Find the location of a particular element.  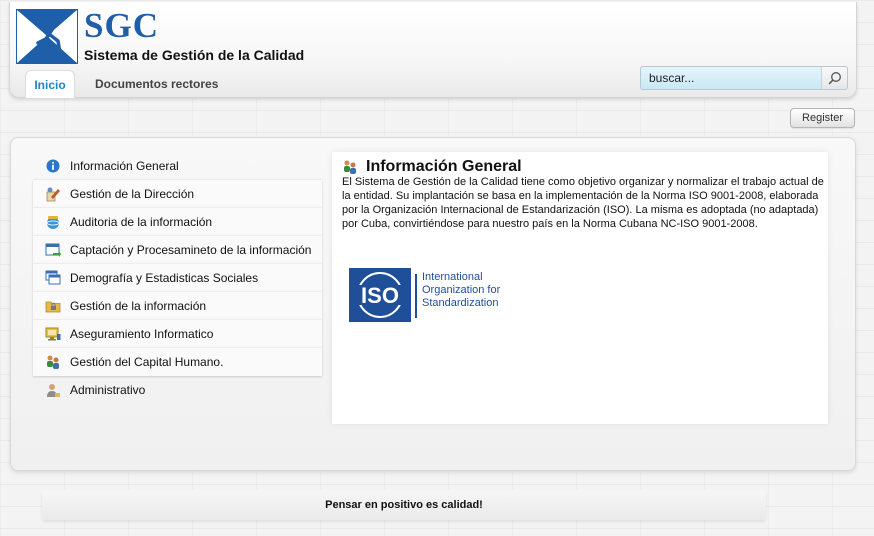

sidebar-item-gestion-informacion: Gestión de la información is located at coordinates (177, 306).